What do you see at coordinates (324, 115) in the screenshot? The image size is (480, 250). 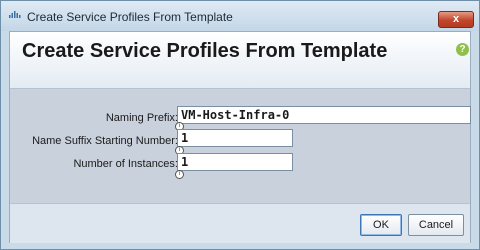 I see `naming-prefix-input: VM-Host-Infra-0` at bounding box center [324, 115].